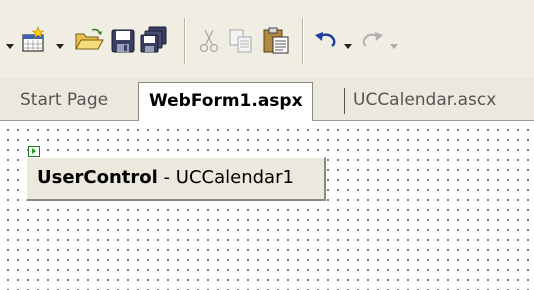  I want to click on tab-label: Start Page, so click(64, 100).